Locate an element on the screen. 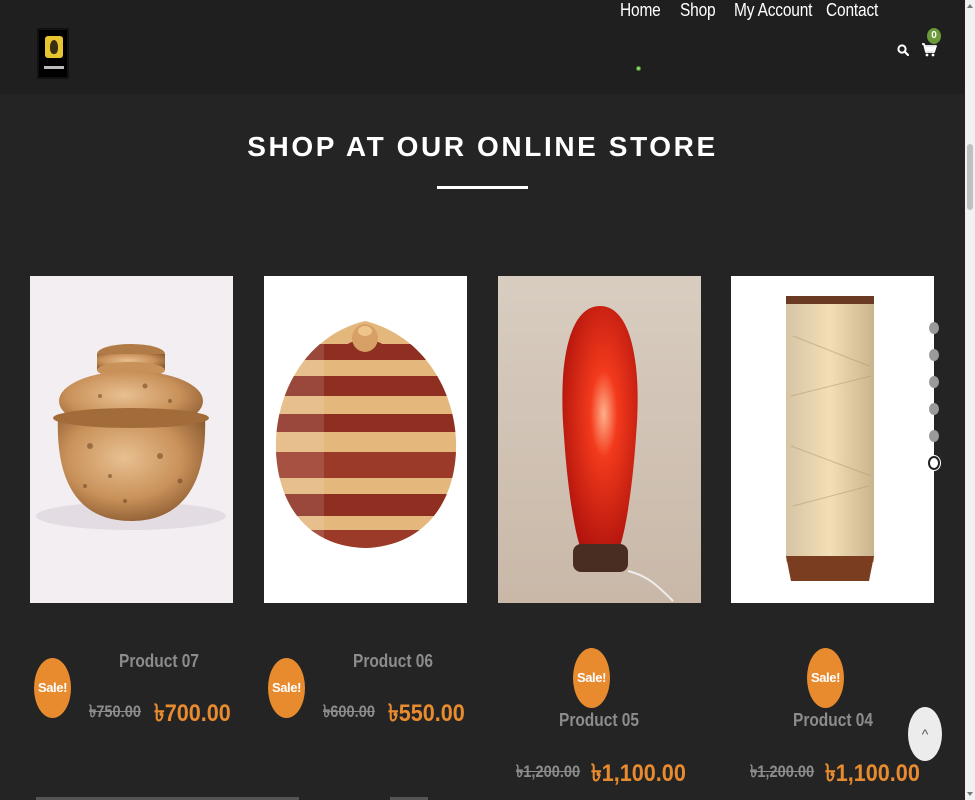  site-header: Home Shop My Account Contact 0 is located at coordinates (482, 47).